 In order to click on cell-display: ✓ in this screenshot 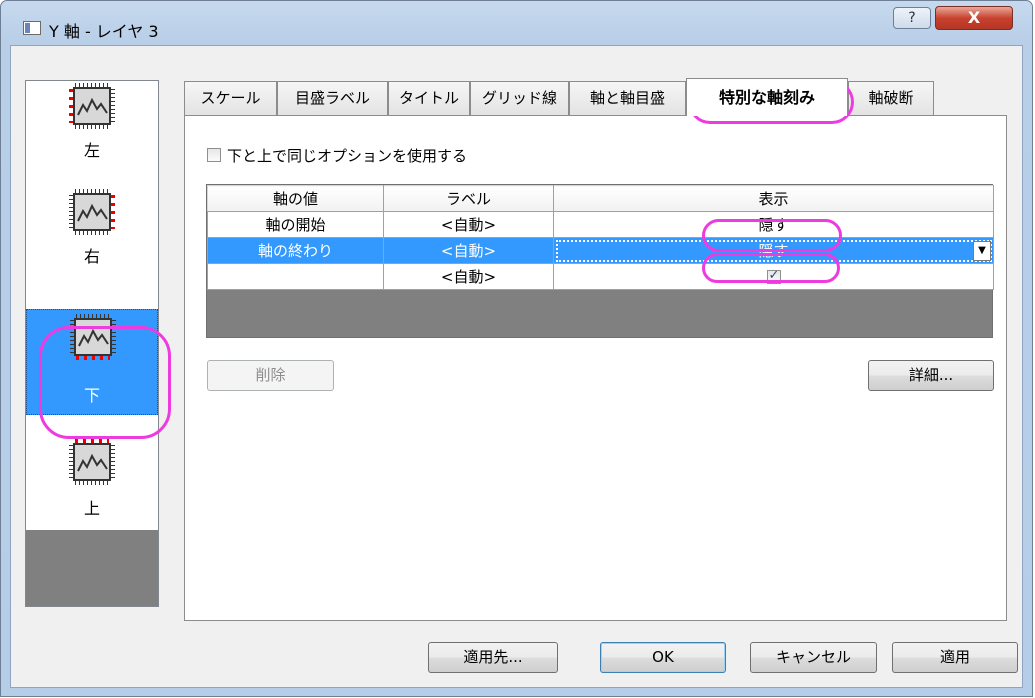, I will do `click(773, 276)`.